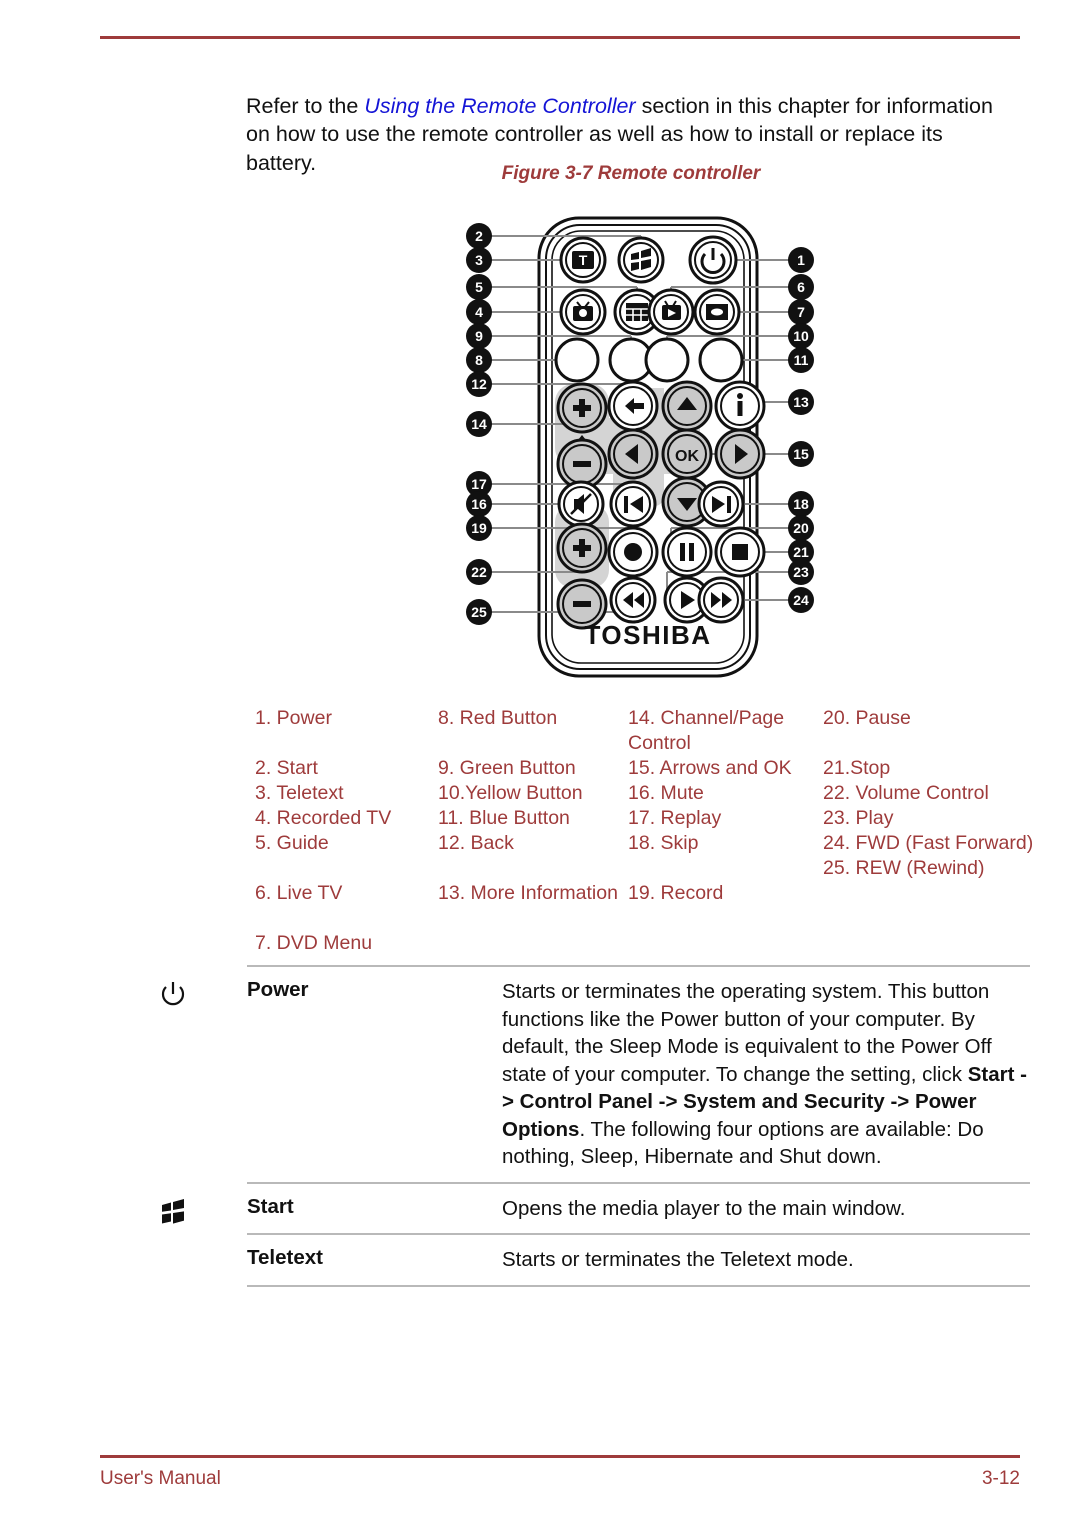 The image size is (1080, 1521). I want to click on remote-button-blue, so click(721, 360).